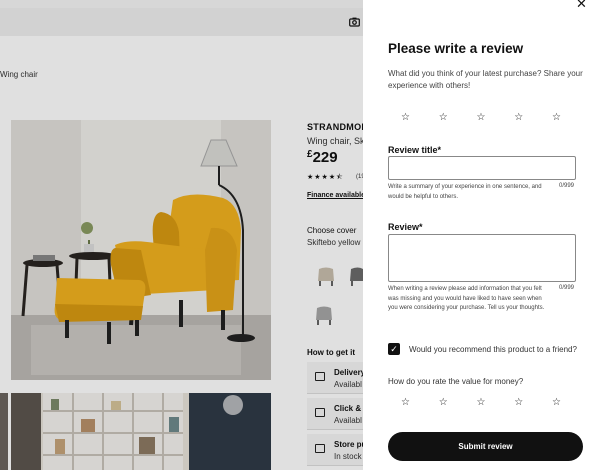 Image resolution: width=600 pixels, height=470 pixels. I want to click on close-icon: ✕, so click(581, 6).